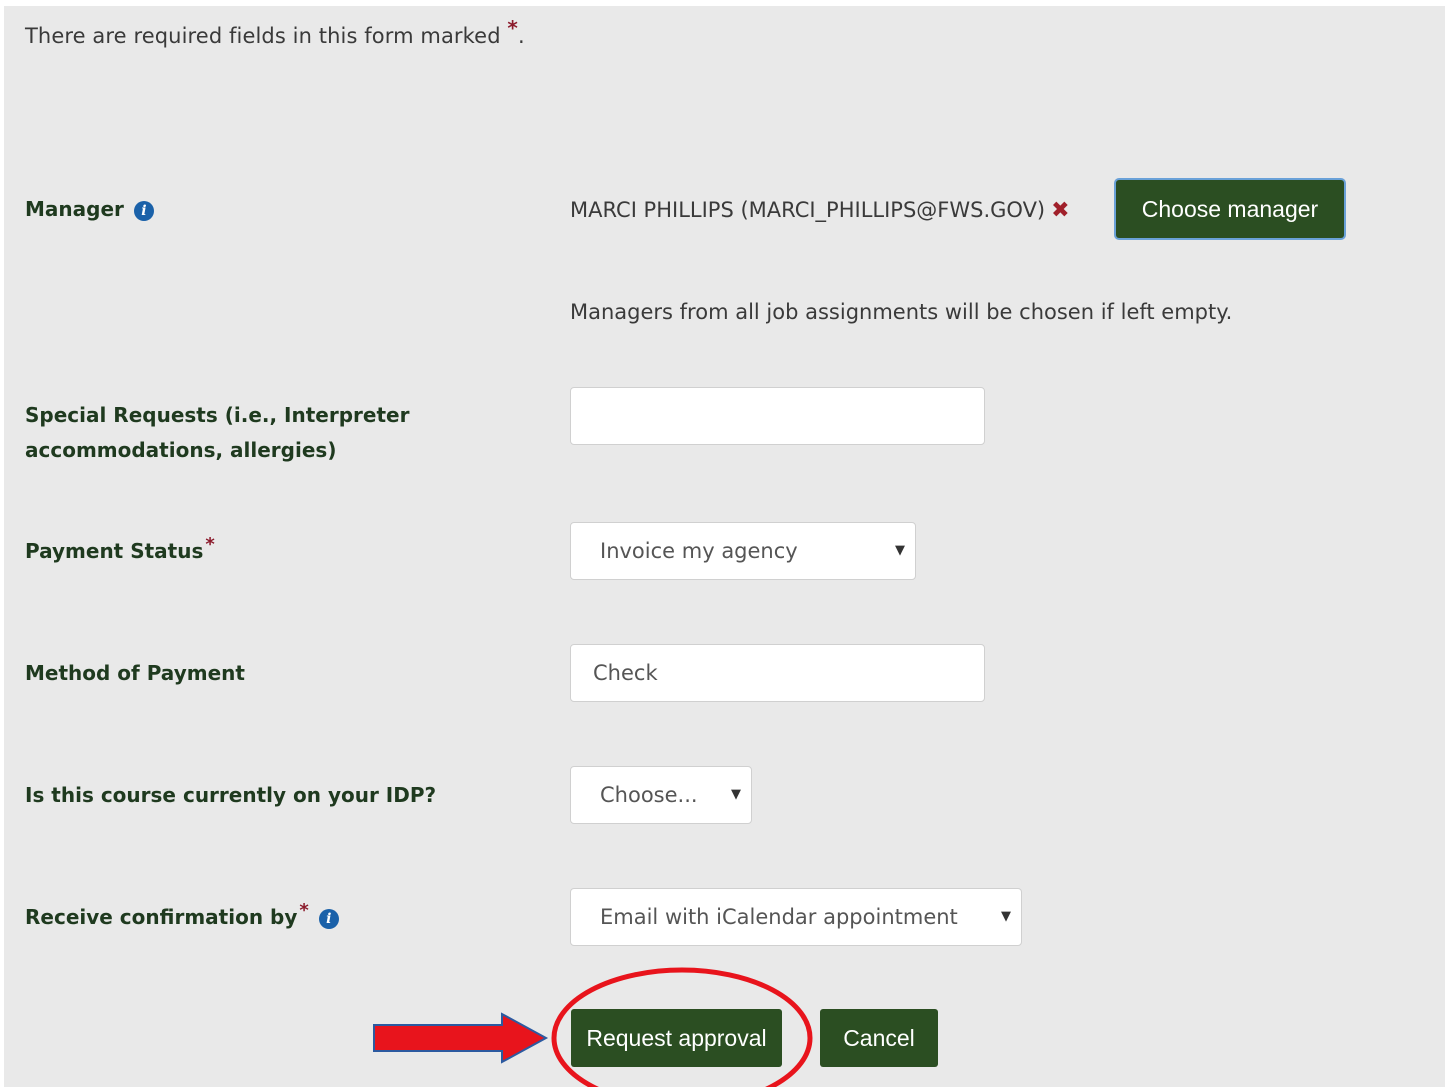 This screenshot has height=1087, width=1450. I want to click on choose-manager-button: Choose manager, so click(1230, 209).